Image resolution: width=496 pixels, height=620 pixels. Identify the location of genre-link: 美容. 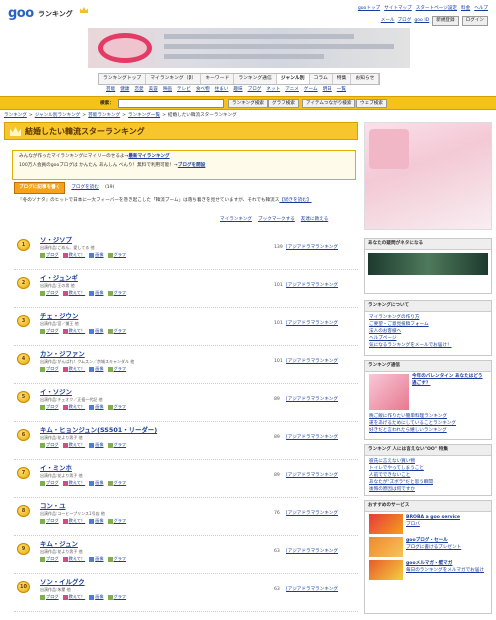
(153, 90).